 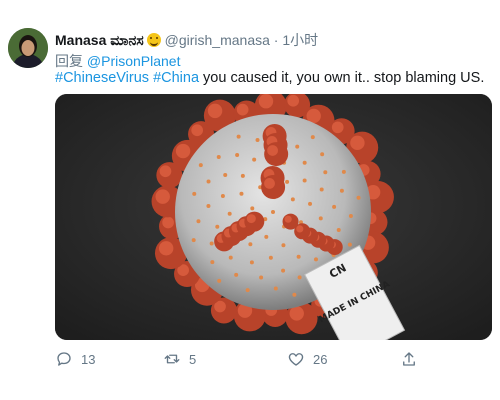 What do you see at coordinates (217, 40) in the screenshot?
I see `author-handle: @girish_manasa` at bounding box center [217, 40].